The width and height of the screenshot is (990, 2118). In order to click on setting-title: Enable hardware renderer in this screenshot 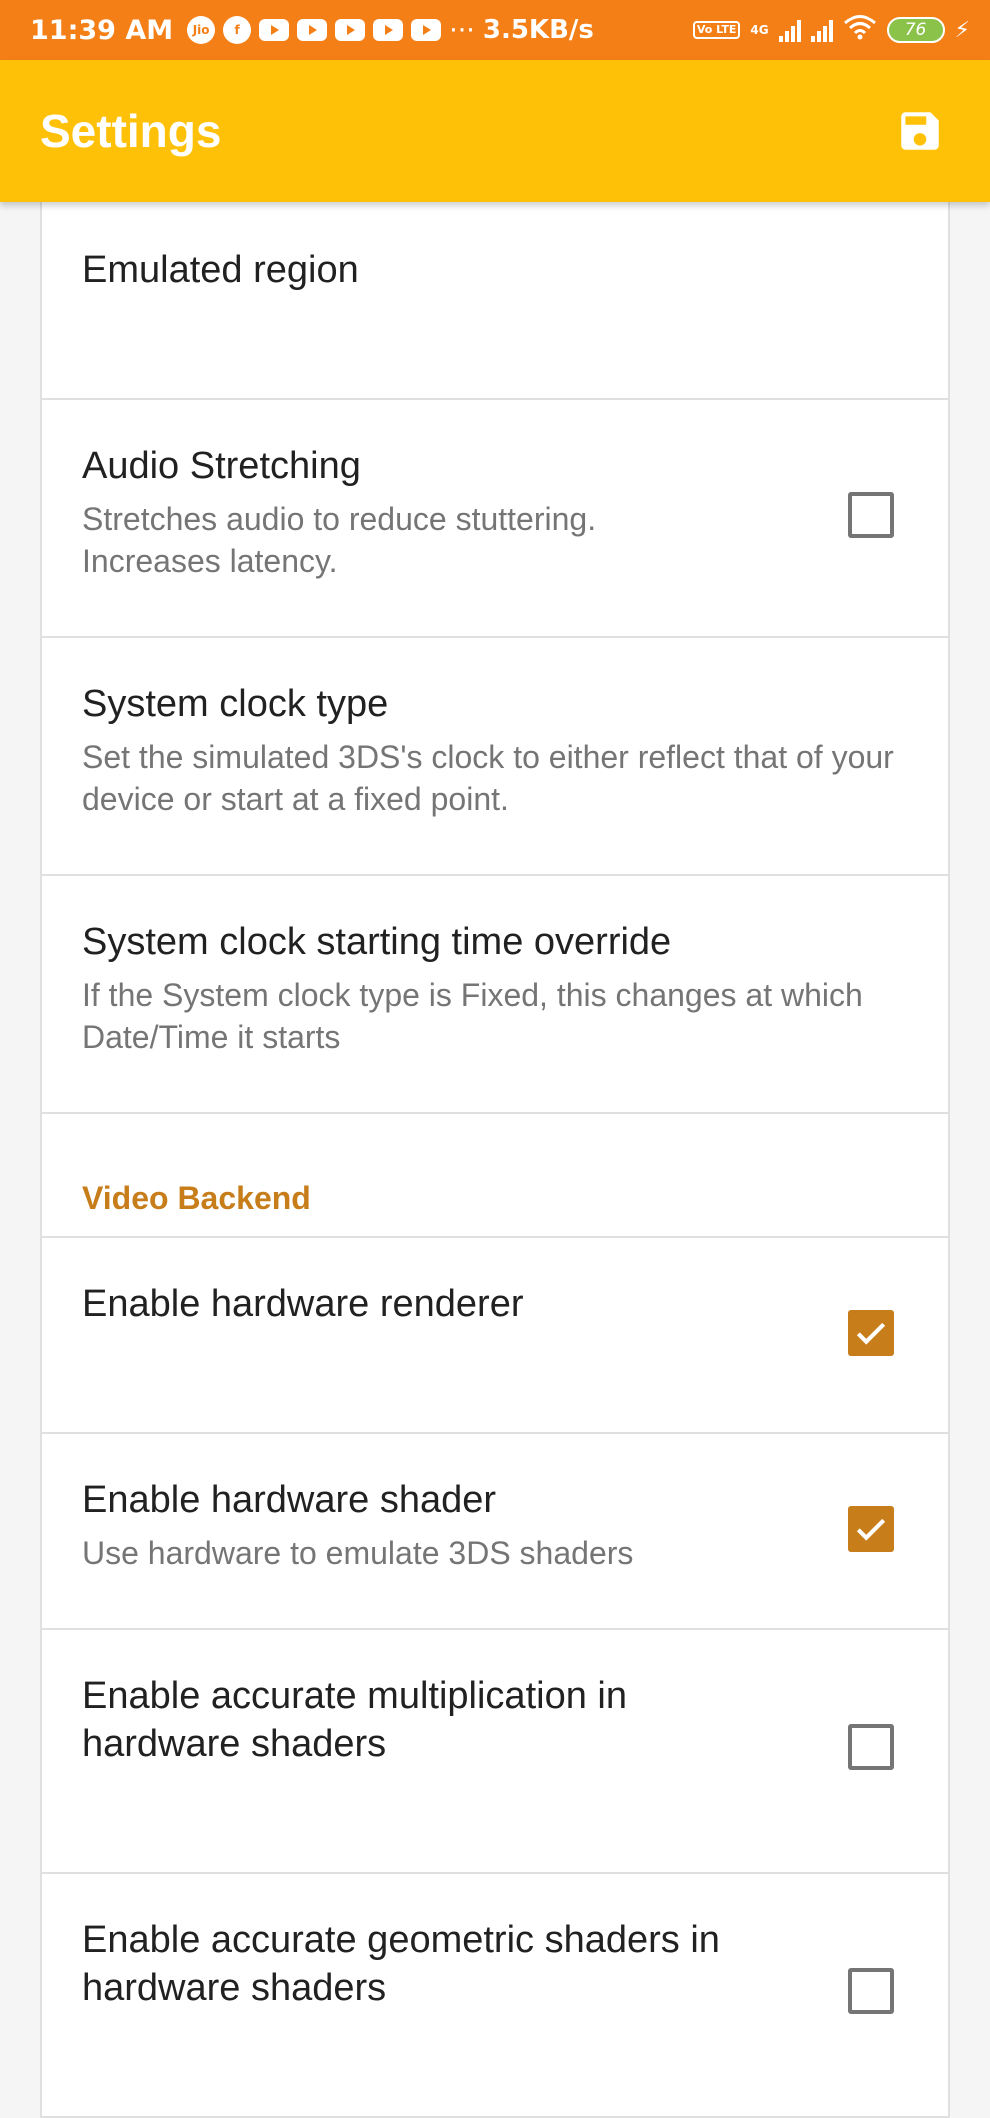, I will do `click(303, 1304)`.